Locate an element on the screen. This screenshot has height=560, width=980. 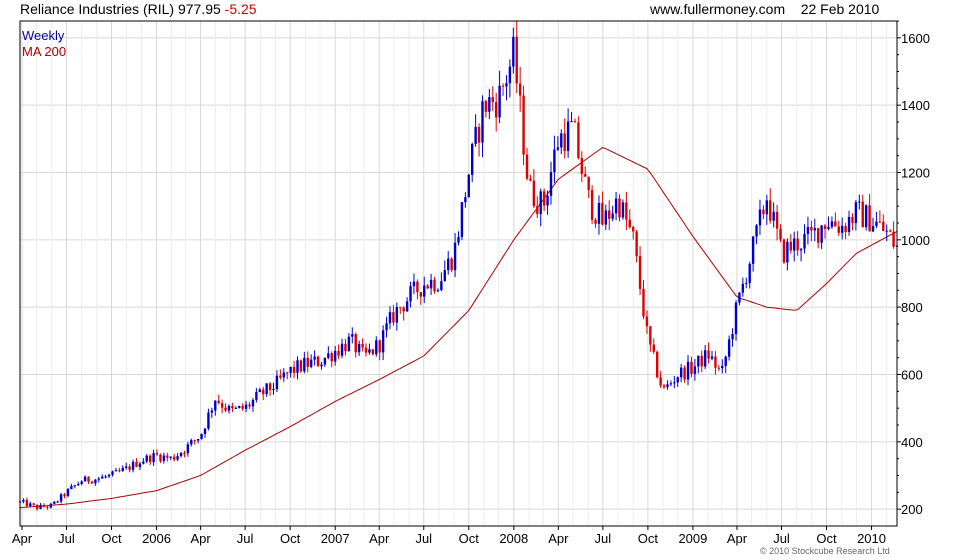
legend-weekly: Weekly is located at coordinates (43, 35).